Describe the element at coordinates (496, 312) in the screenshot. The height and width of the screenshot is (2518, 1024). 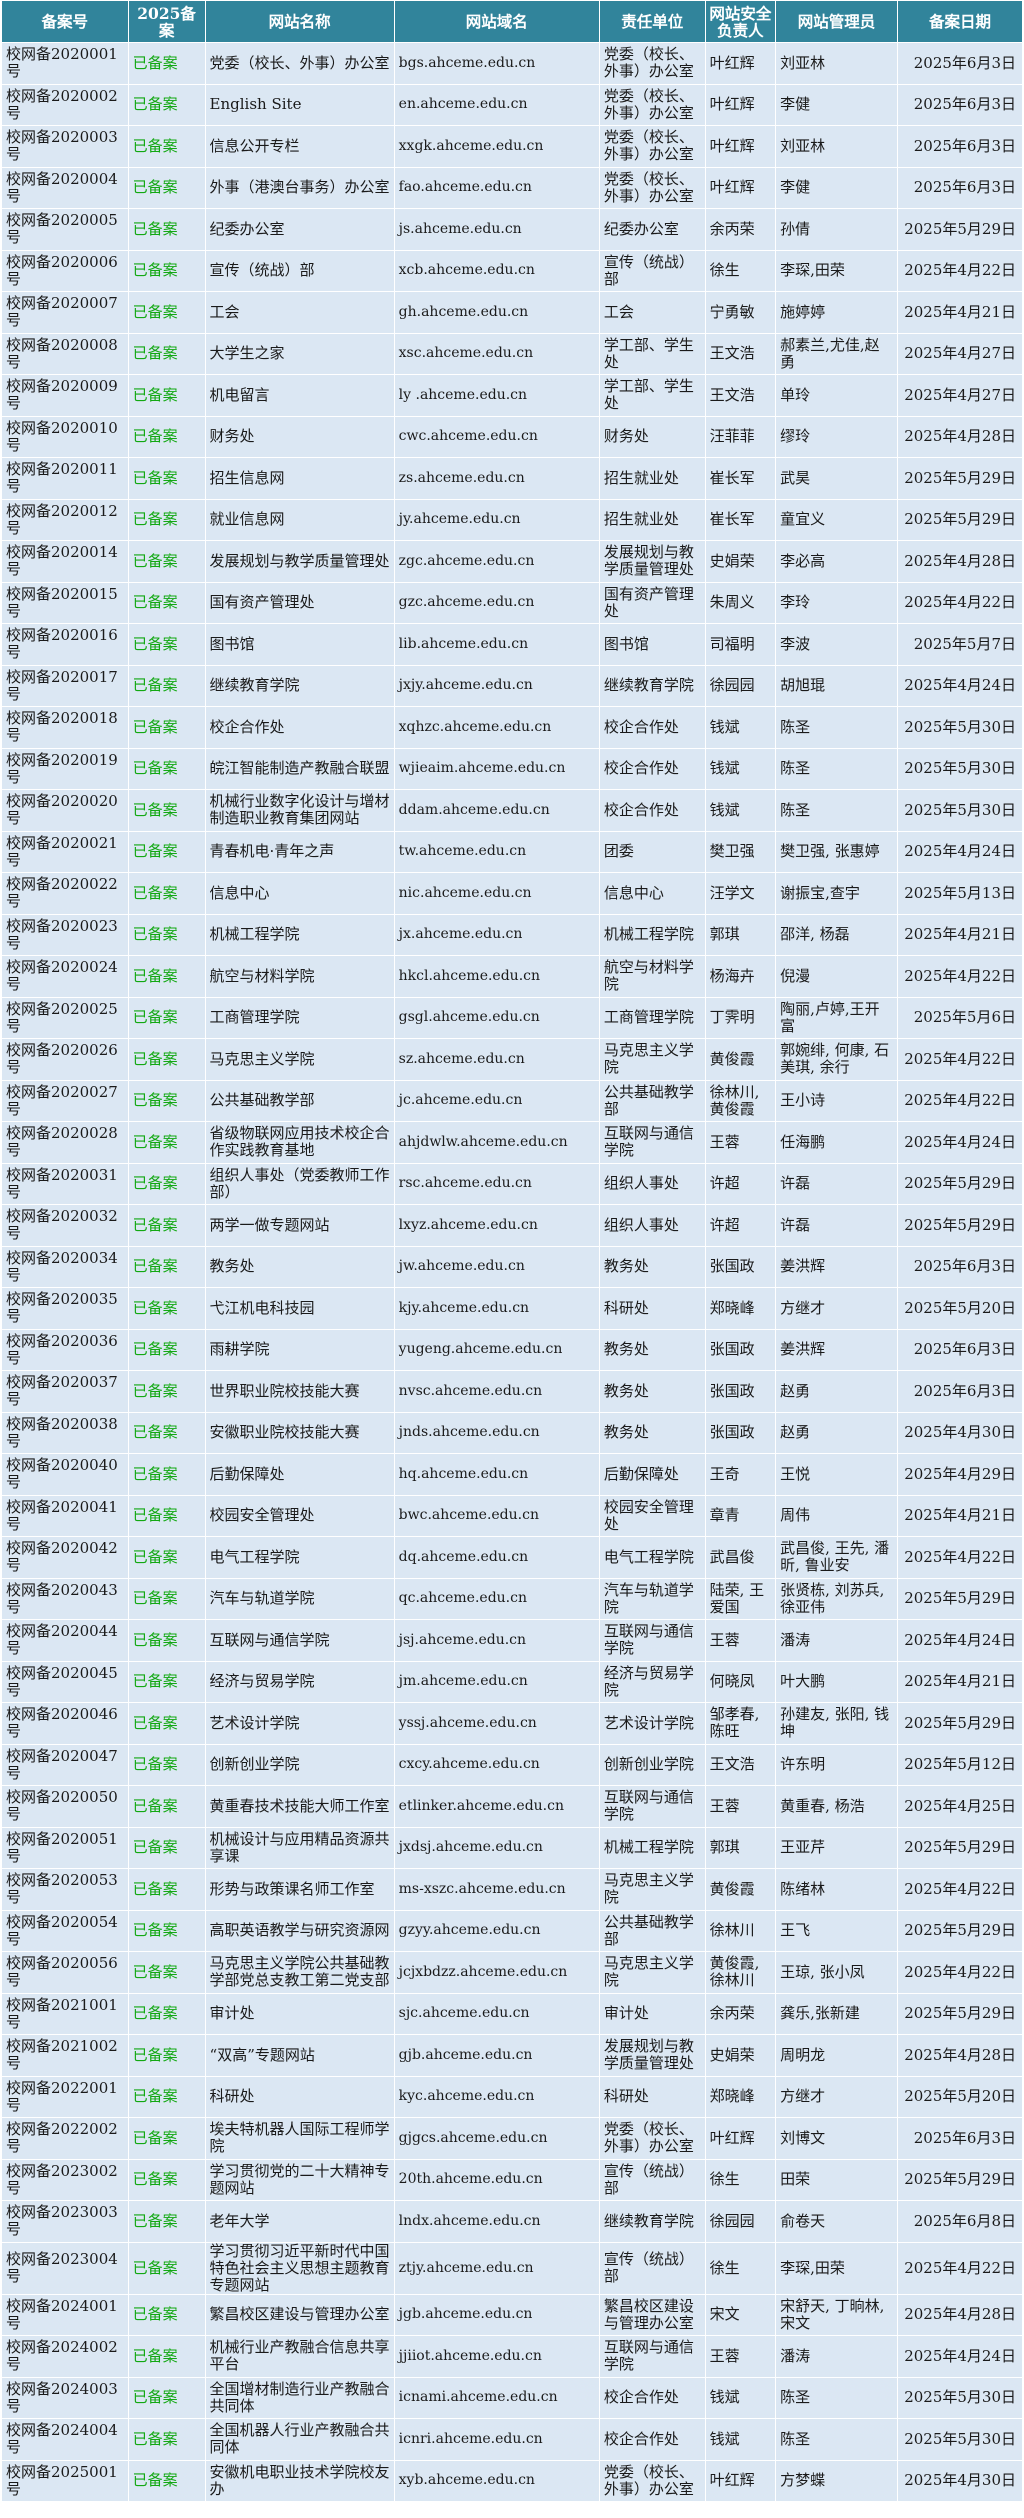
I see `domain-link: gh.ahceme.edu.cn` at that location.